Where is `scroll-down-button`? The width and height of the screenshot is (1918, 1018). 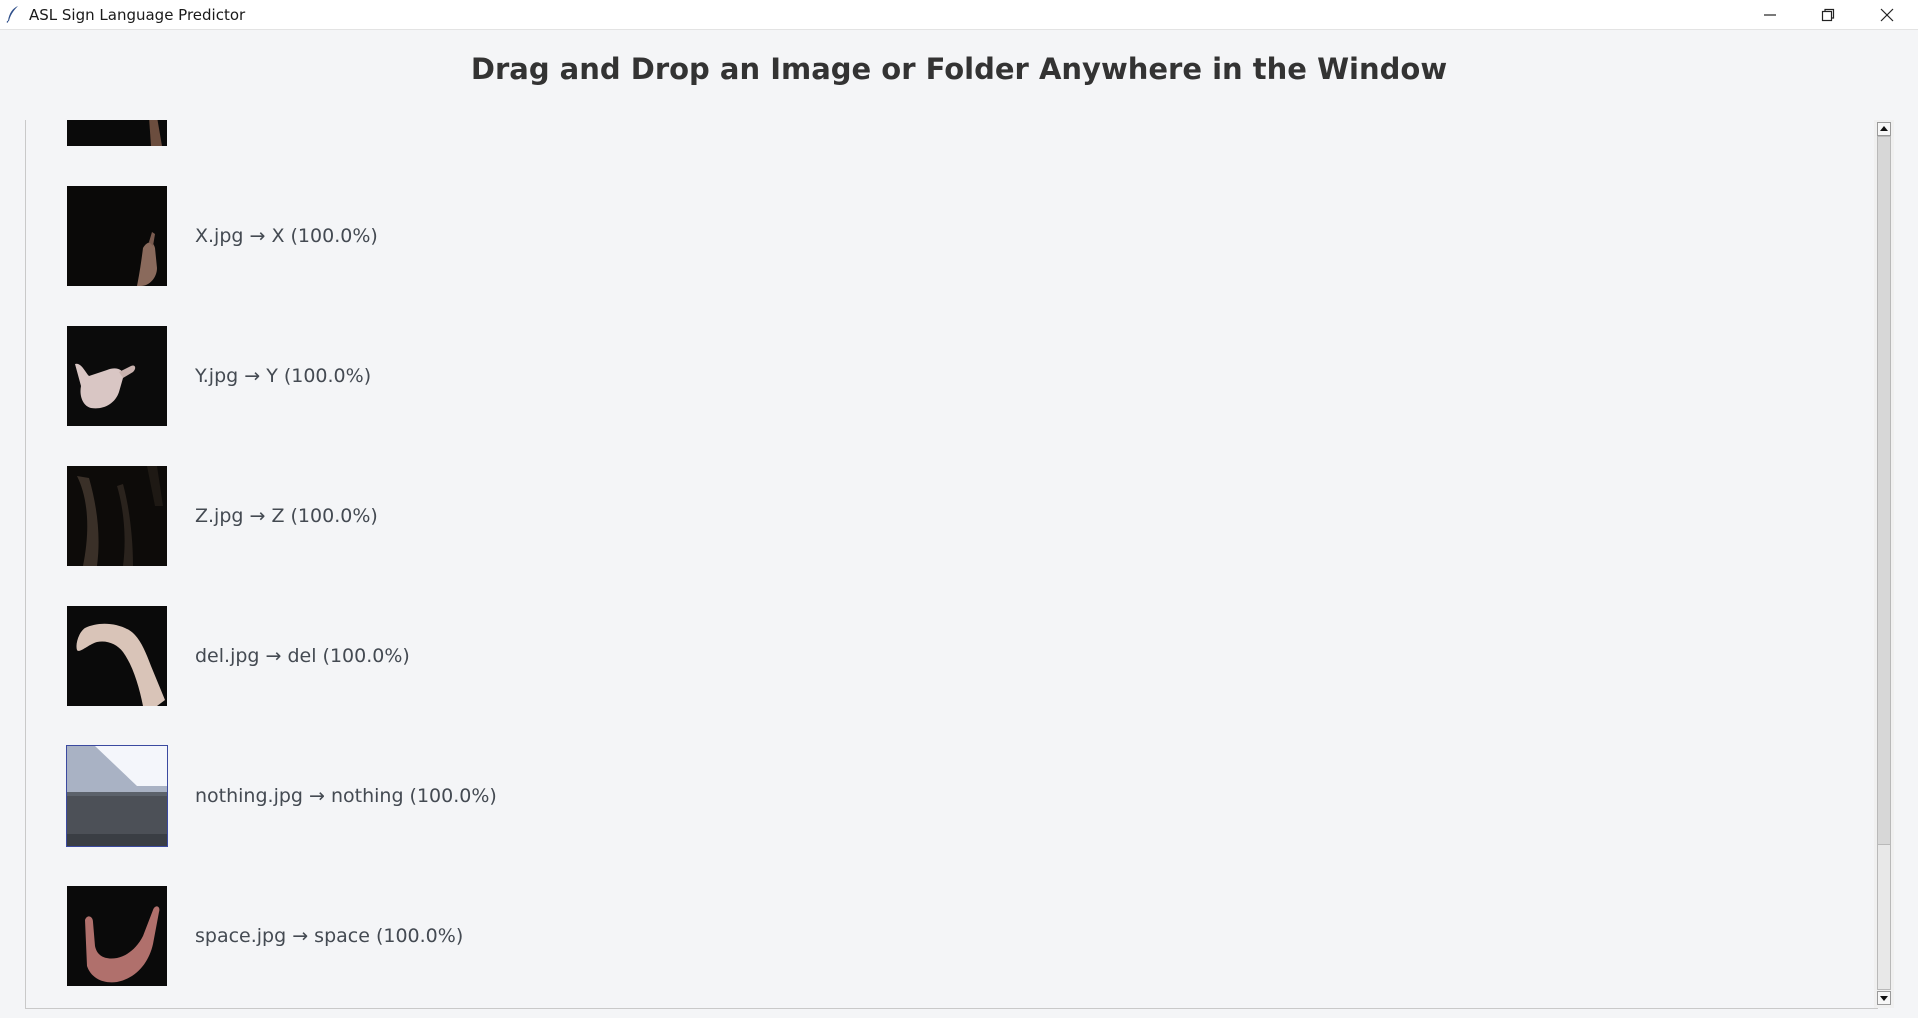
scroll-down-button is located at coordinates (1884, 998).